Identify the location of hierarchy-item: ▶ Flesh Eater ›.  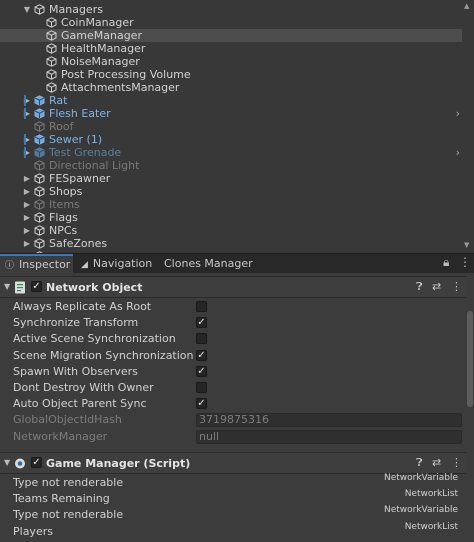
(231, 113).